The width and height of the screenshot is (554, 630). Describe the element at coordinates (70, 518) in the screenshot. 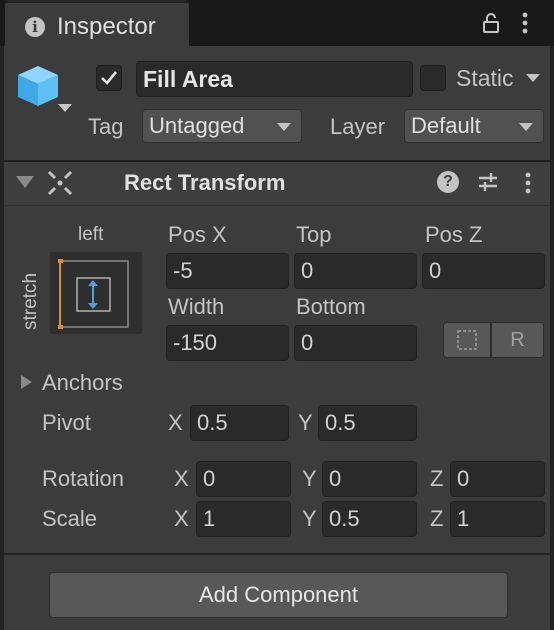

I see `scale-label: Scale` at that location.